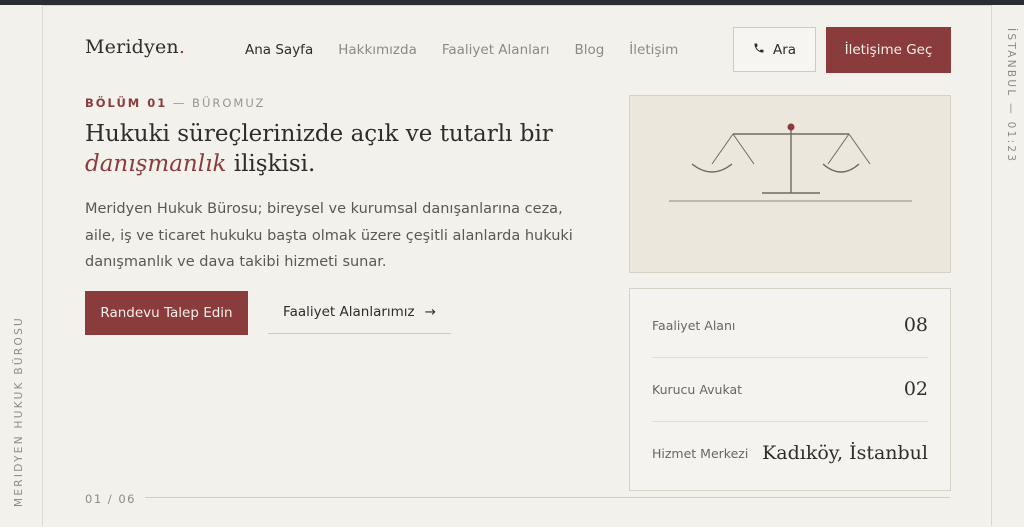 This screenshot has height=527, width=1024. I want to click on illustration-panel, so click(790, 184).